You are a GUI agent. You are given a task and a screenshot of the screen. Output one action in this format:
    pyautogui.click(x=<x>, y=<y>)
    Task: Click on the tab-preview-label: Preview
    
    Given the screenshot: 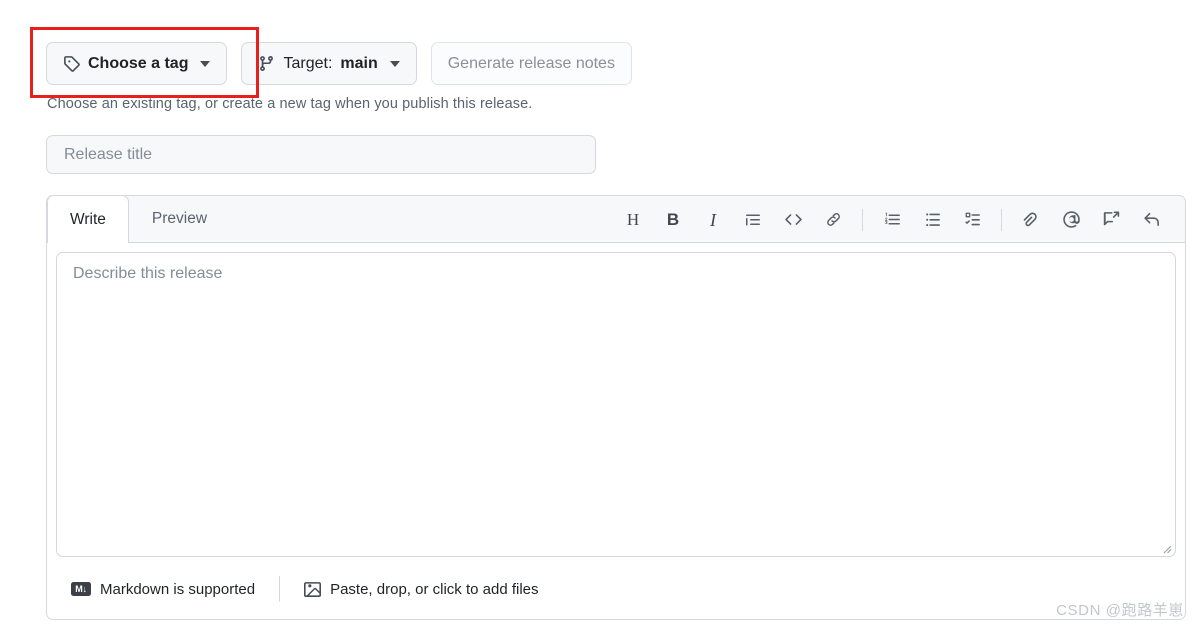 What is the action you would take?
    pyautogui.click(x=179, y=218)
    